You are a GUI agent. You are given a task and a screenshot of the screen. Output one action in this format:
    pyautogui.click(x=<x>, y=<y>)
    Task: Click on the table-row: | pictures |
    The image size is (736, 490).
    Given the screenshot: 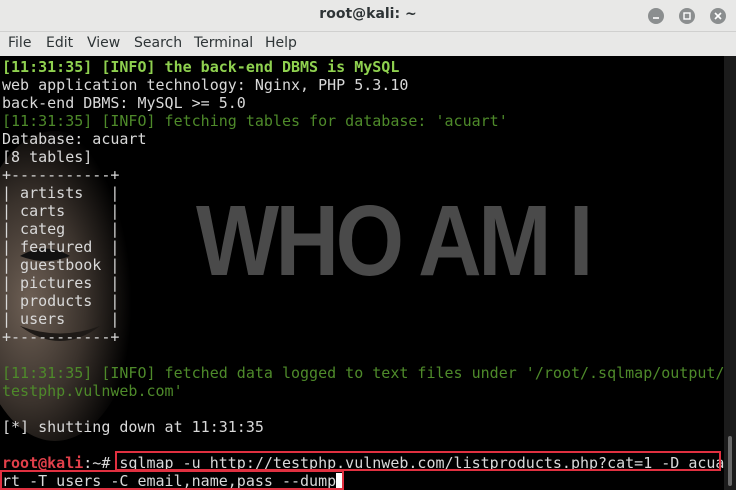 What is the action you would take?
    pyautogui.click(x=61, y=283)
    